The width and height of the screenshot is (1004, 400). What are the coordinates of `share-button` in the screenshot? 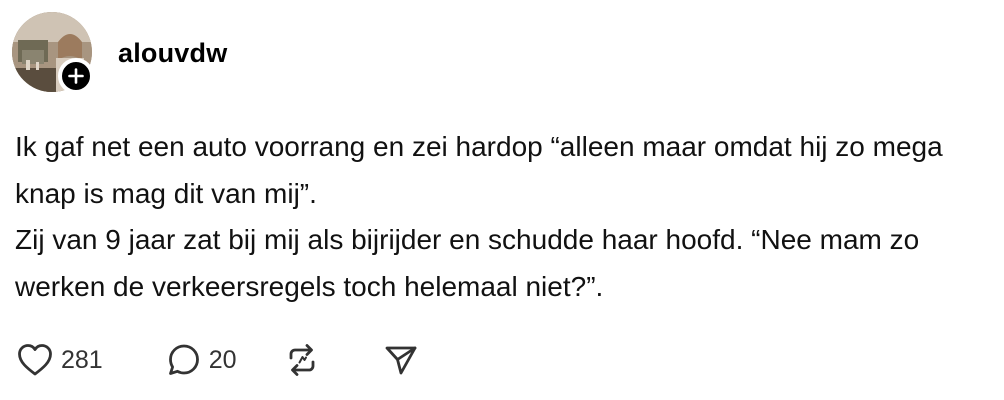 It's located at (401, 360).